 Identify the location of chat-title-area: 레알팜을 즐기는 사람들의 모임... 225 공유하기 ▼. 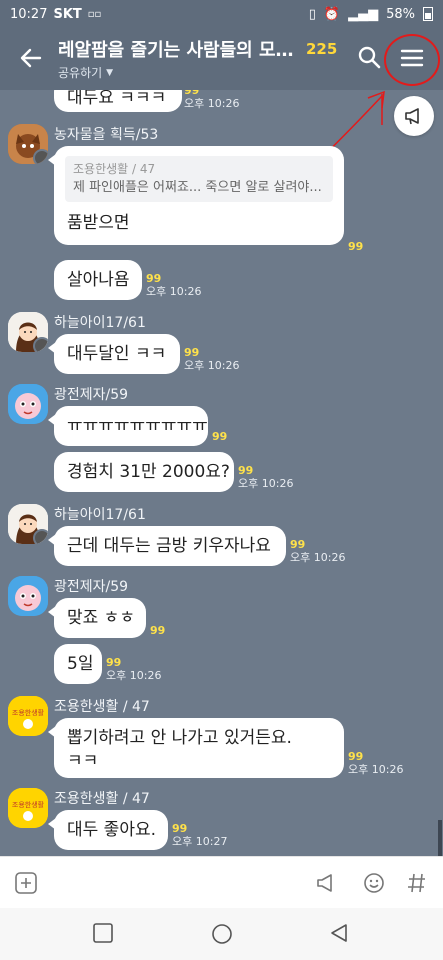
(198, 58).